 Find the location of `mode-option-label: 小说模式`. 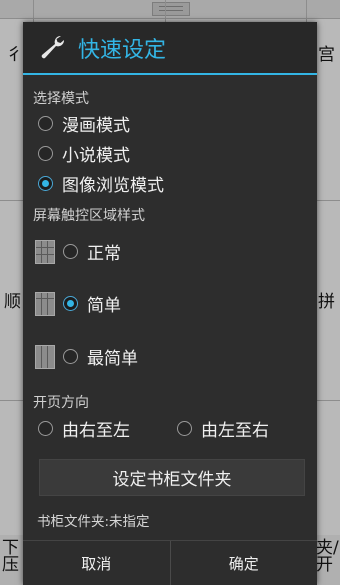

mode-option-label: 小说模式 is located at coordinates (96, 156).